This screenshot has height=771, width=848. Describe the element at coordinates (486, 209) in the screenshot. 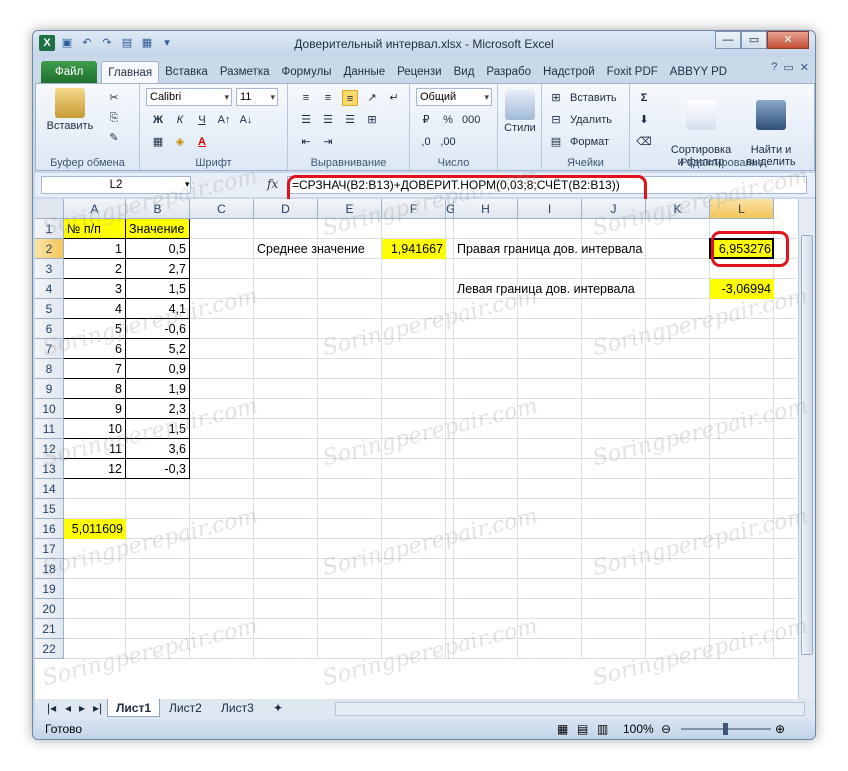

I see `column-header-h: H` at that location.